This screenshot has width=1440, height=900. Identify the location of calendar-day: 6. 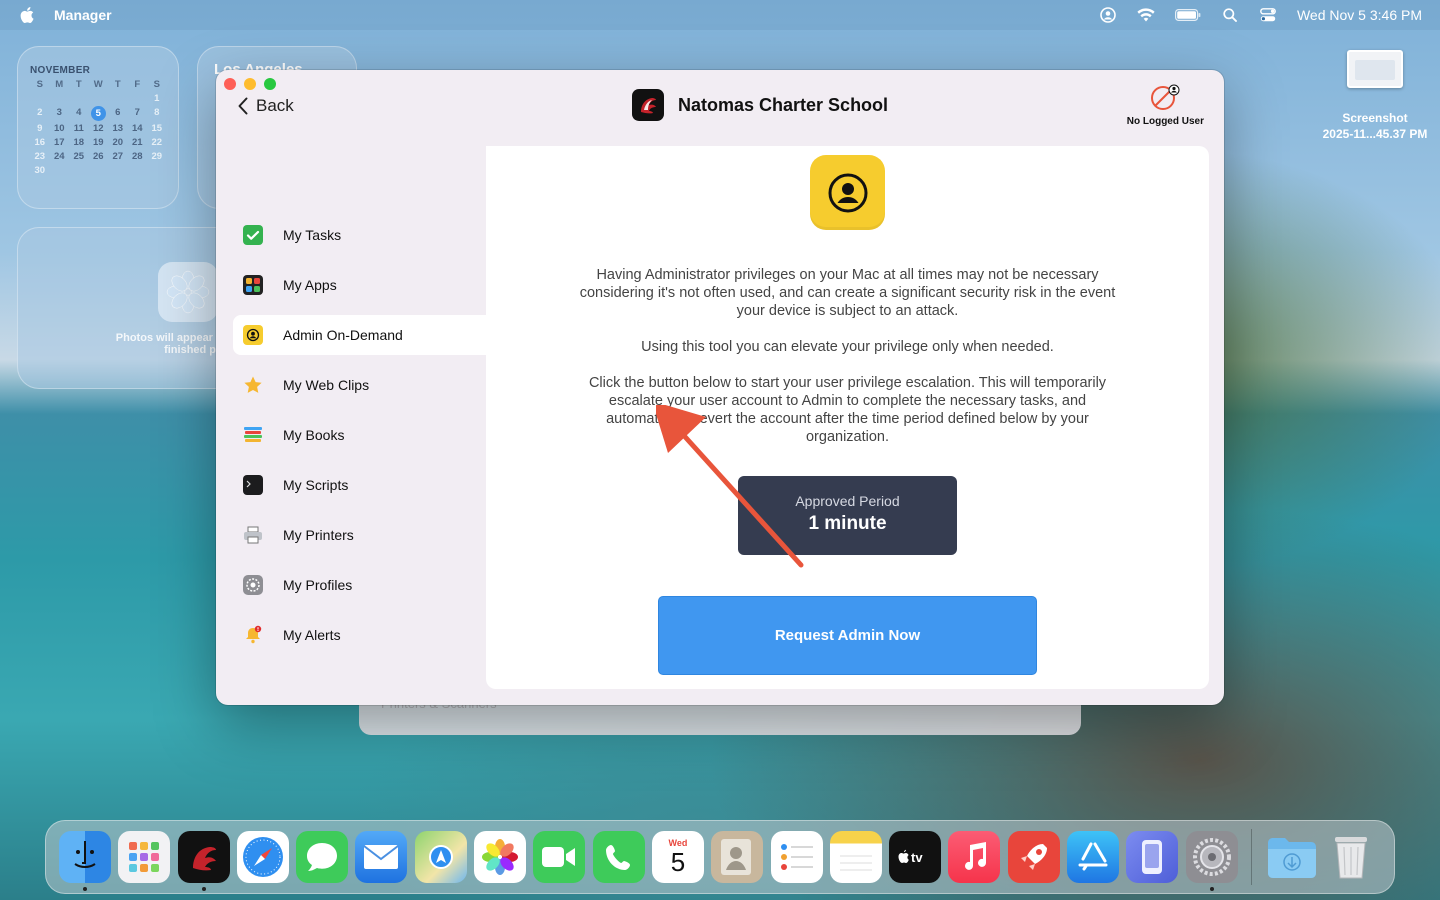
(118, 112).